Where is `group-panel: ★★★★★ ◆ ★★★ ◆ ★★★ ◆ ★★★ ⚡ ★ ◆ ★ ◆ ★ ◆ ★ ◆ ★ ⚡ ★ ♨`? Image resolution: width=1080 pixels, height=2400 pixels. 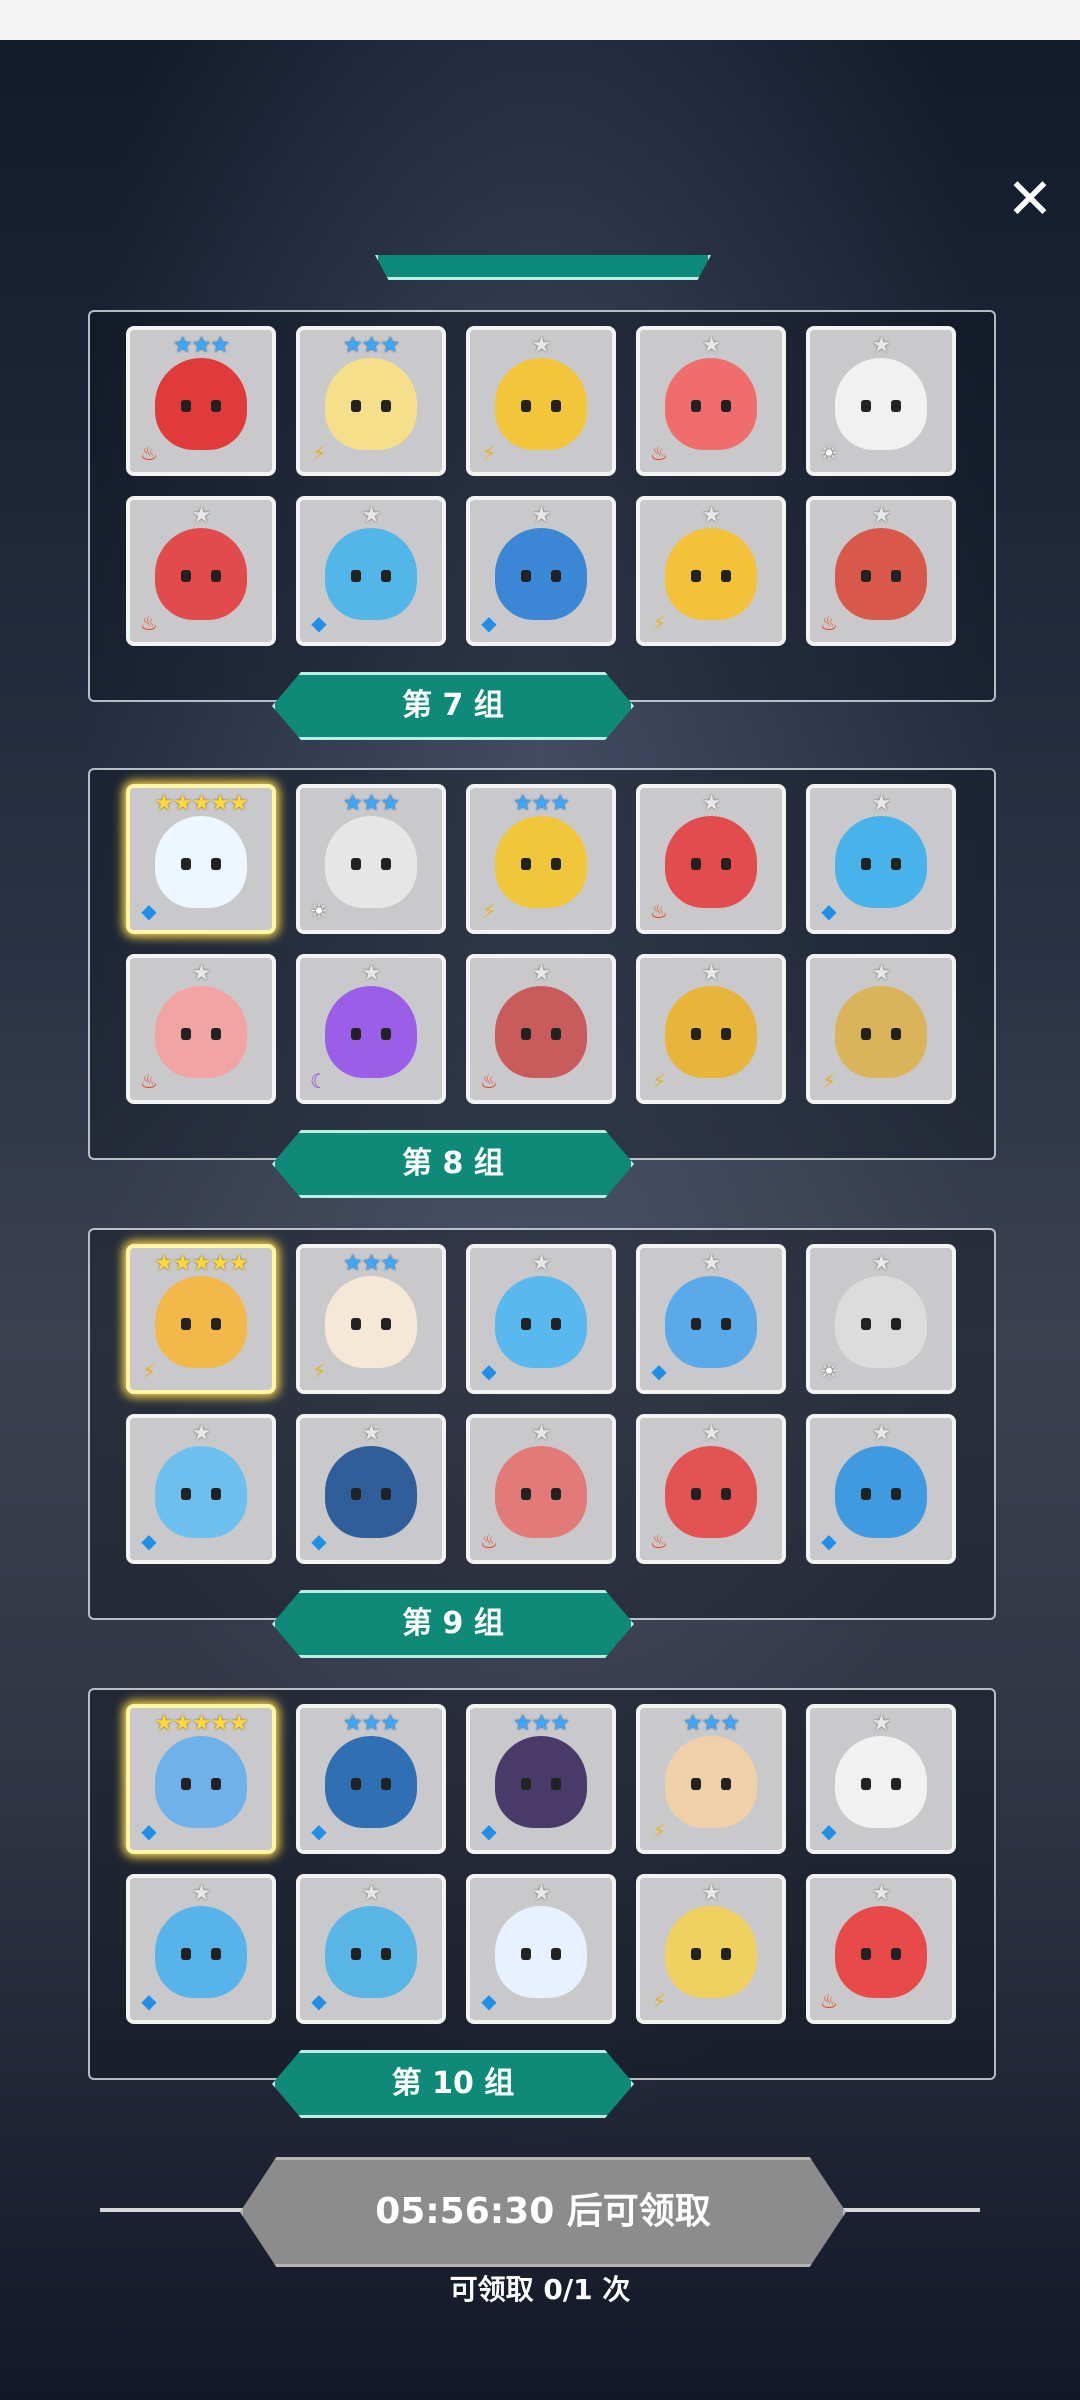 group-panel: ★★★★★ ◆ ★★★ ◆ ★★★ ◆ ★★★ ⚡ ★ ◆ ★ ◆ ★ ◆ ★ ◆ ★ ⚡ ★ ♨ is located at coordinates (542, 1884).